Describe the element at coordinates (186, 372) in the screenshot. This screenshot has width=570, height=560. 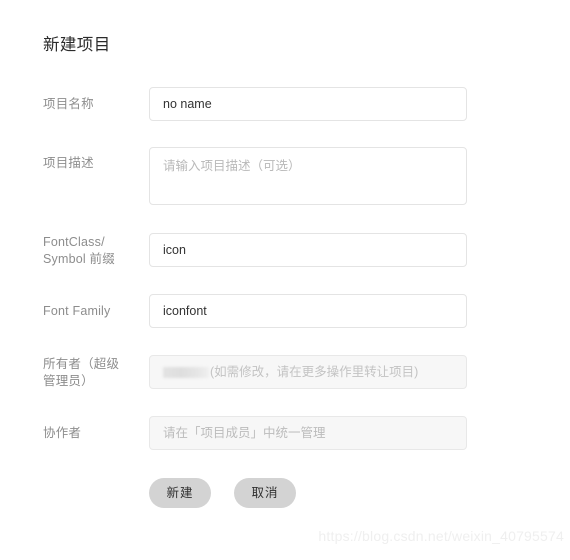
I see `owner-name-redacted` at that location.